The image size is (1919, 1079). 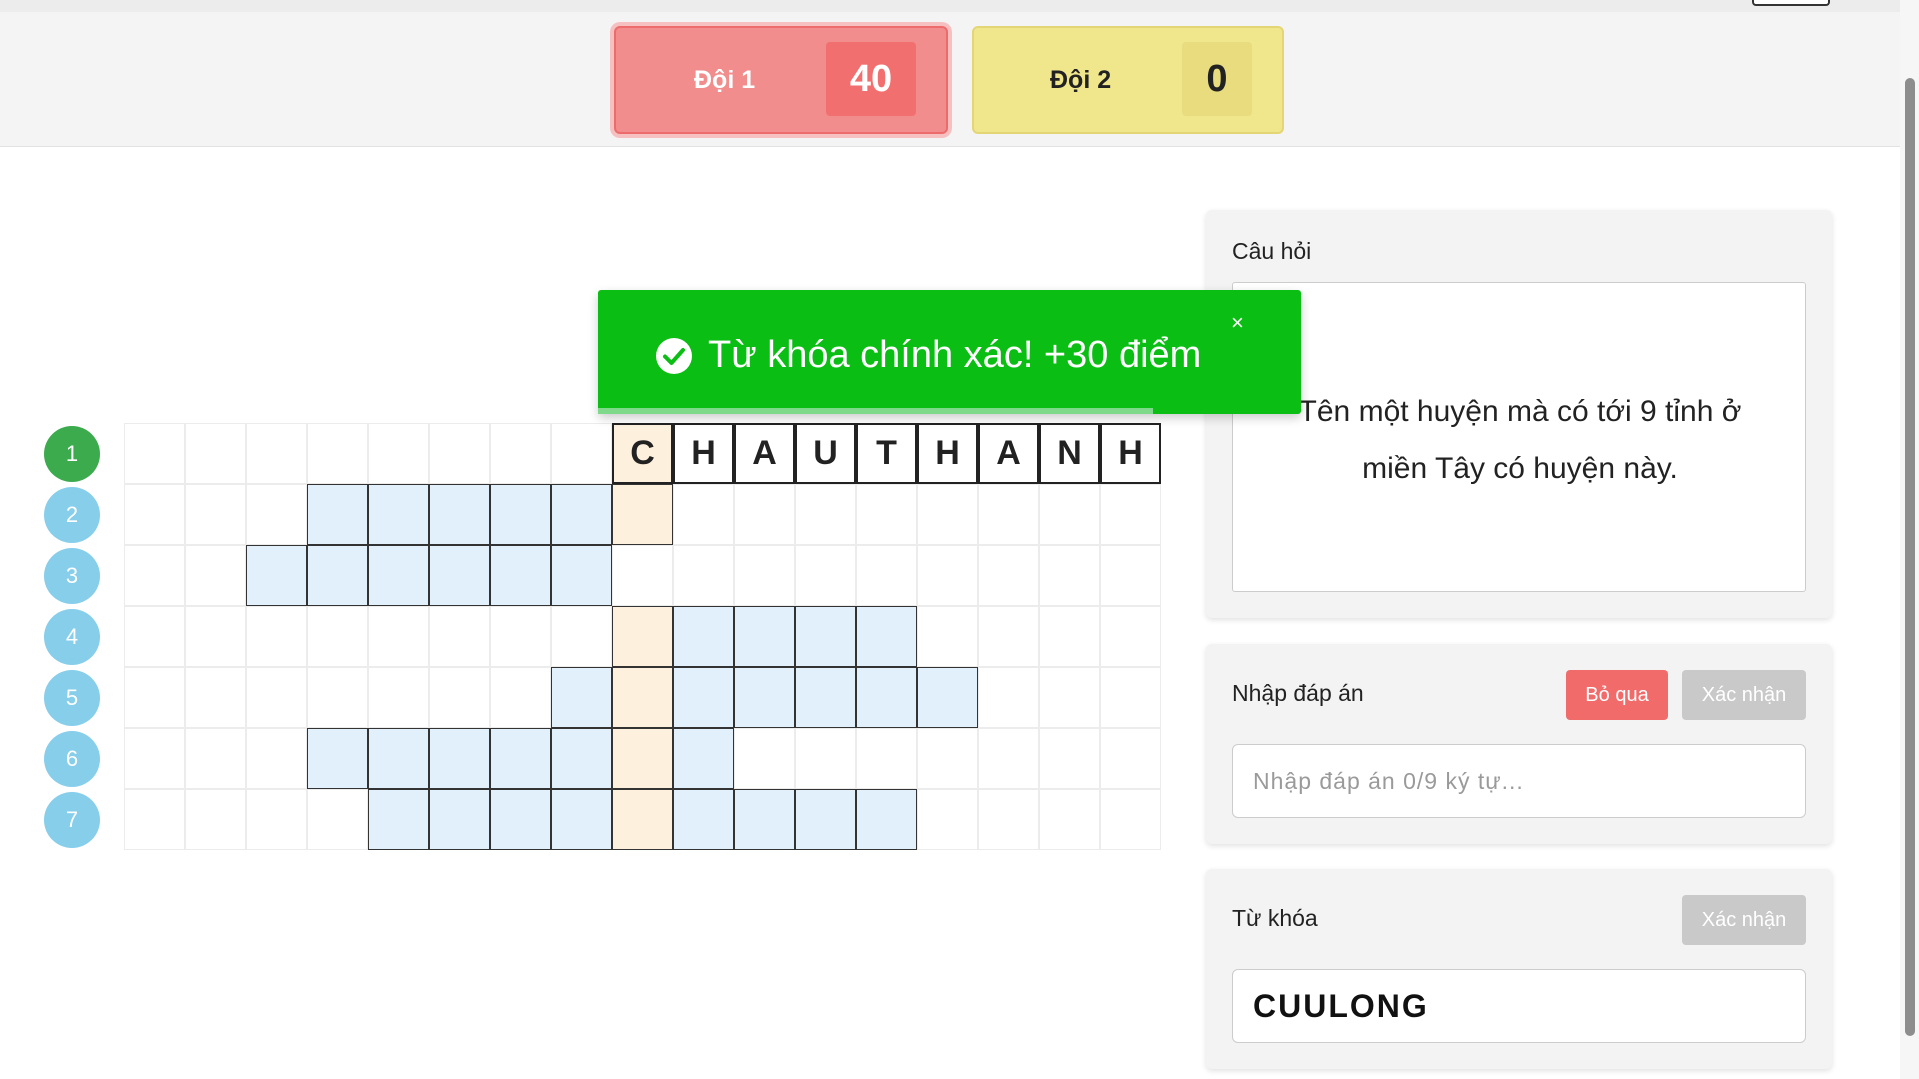 I want to click on keyword-input, so click(x=1519, y=1006).